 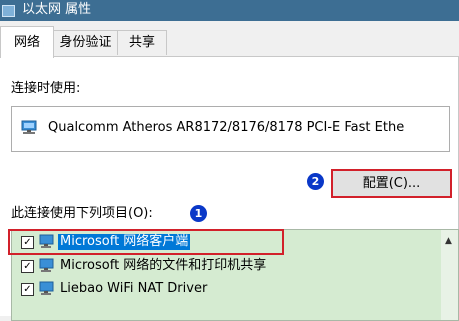 I want to click on item-label: Microsoft 网络的文件和打印机共享, so click(x=163, y=265).